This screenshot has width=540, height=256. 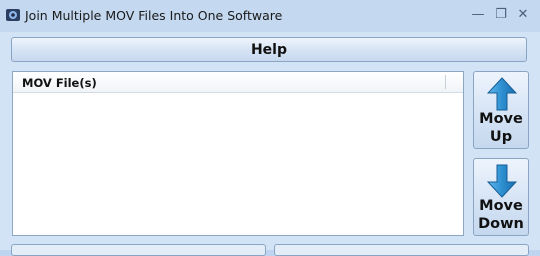 I want to click on move-down-label: Move Down, so click(x=501, y=215).